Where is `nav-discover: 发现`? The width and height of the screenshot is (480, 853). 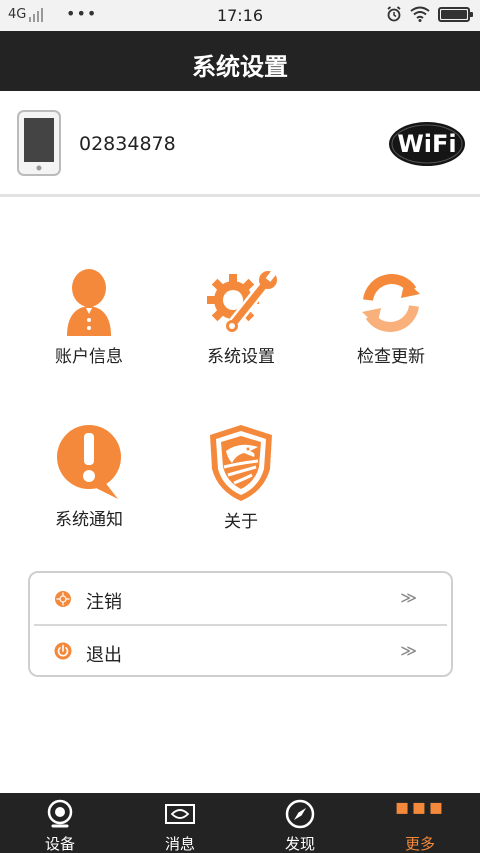 nav-discover: 发现 is located at coordinates (300, 823).